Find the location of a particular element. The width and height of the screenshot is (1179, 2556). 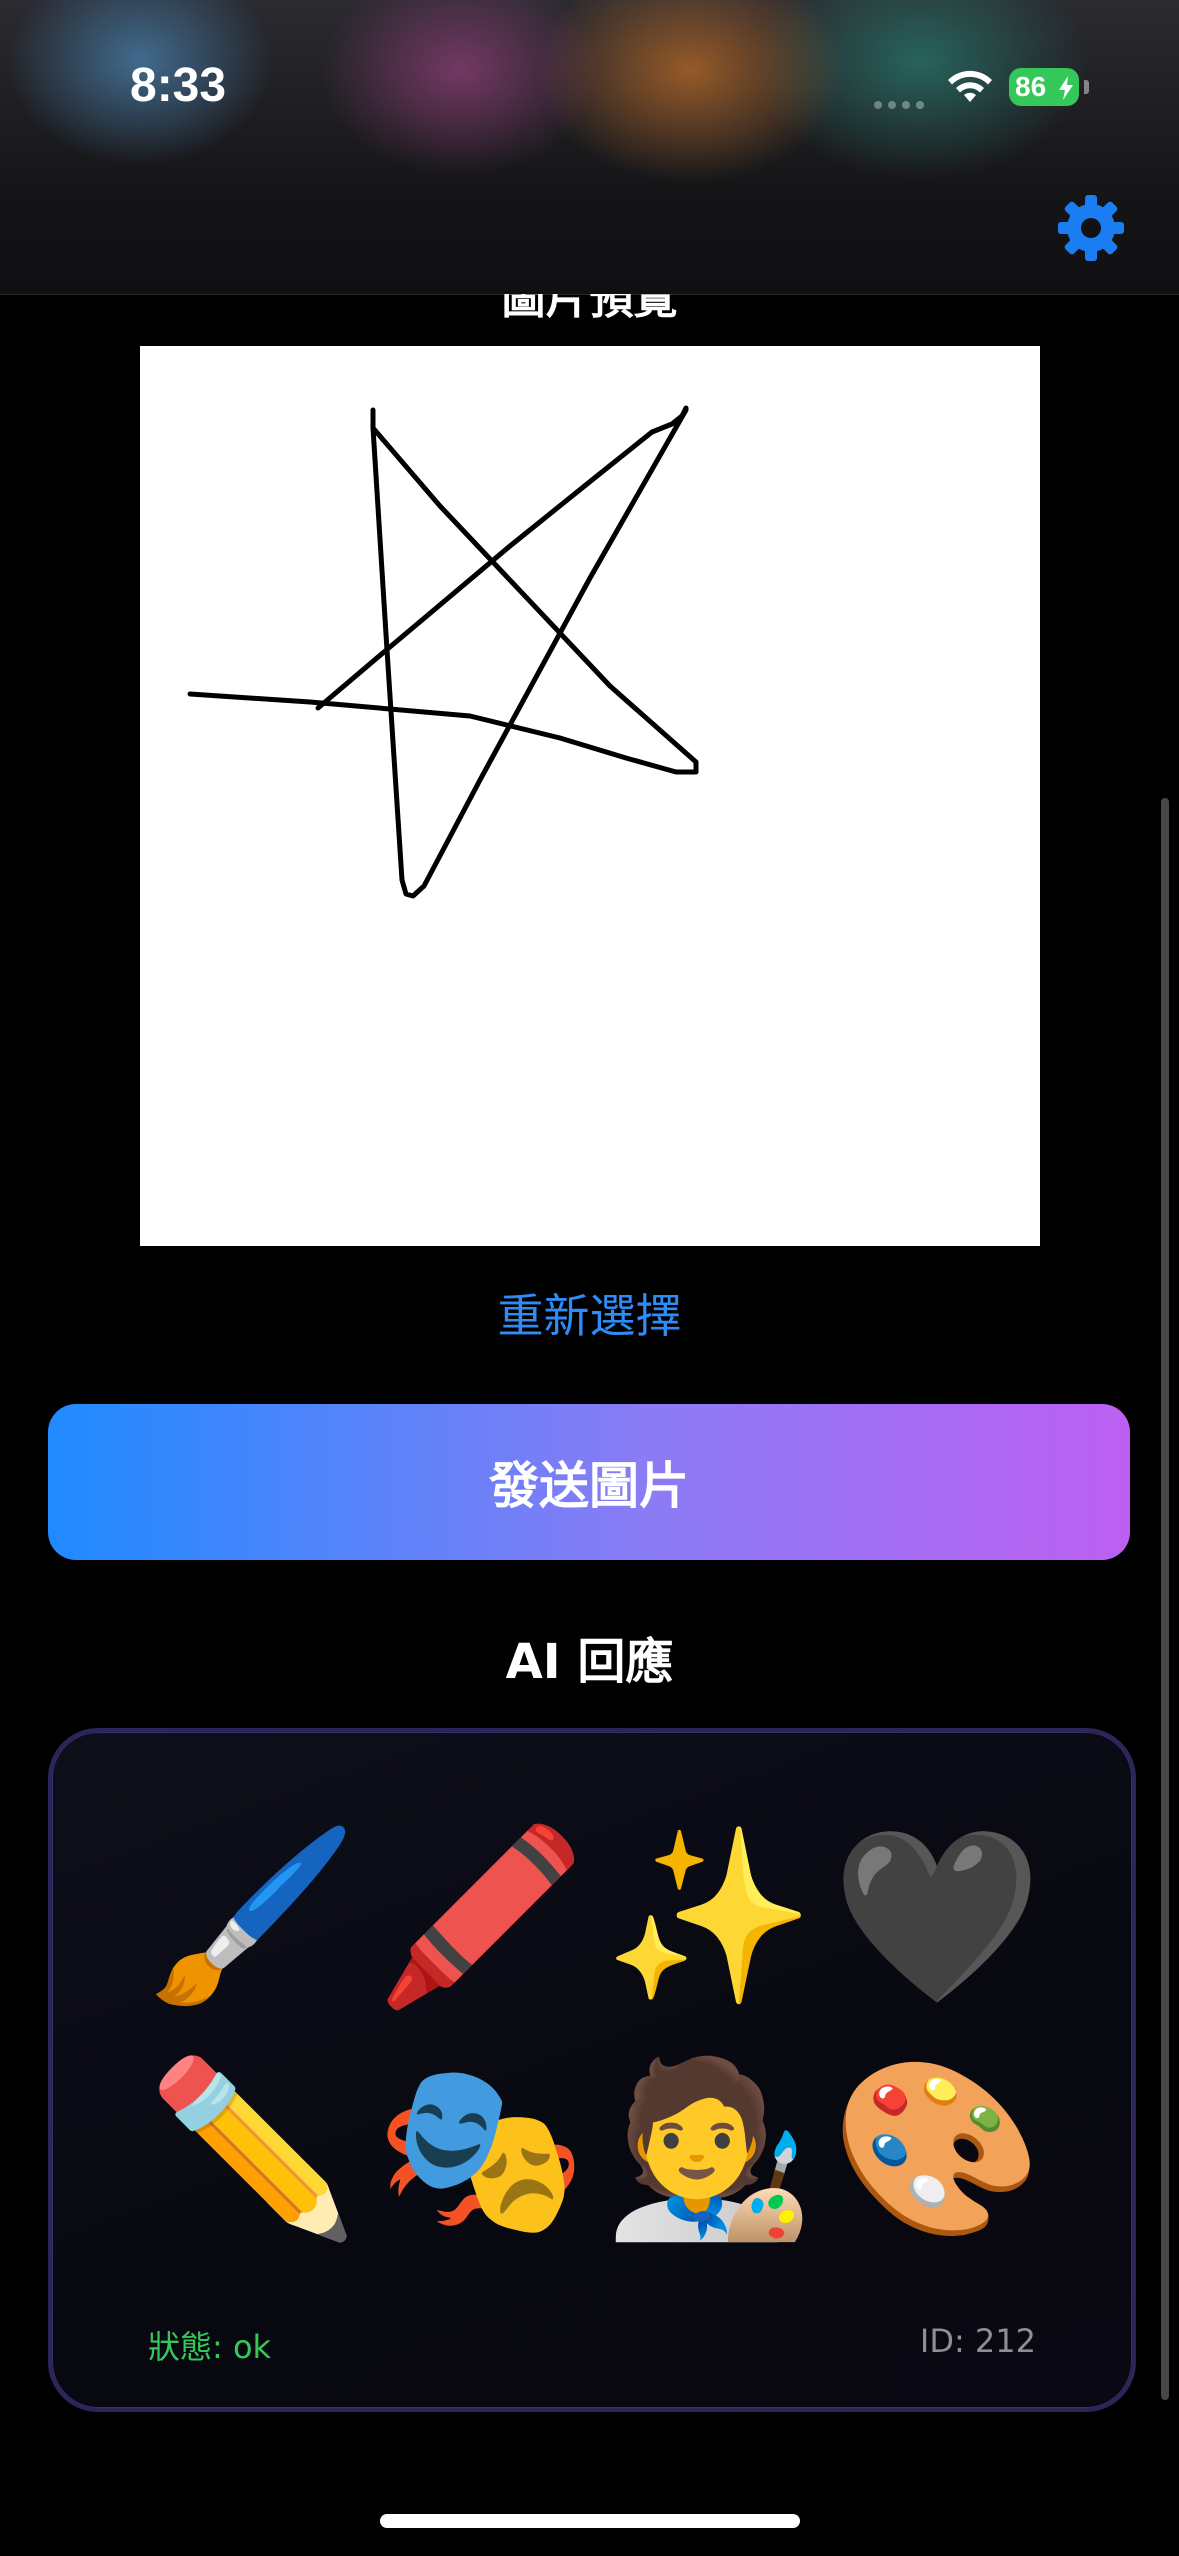

wifi-icon is located at coordinates (970, 86).